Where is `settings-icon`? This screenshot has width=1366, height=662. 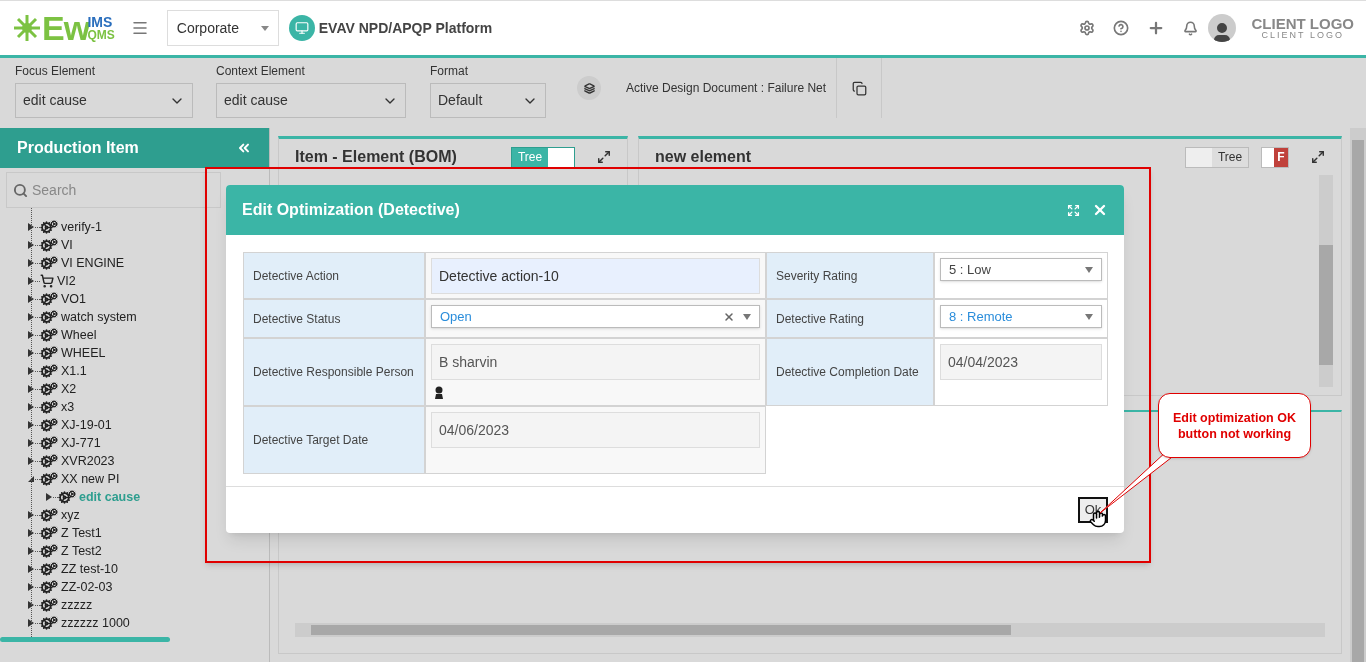 settings-icon is located at coordinates (1086, 28).